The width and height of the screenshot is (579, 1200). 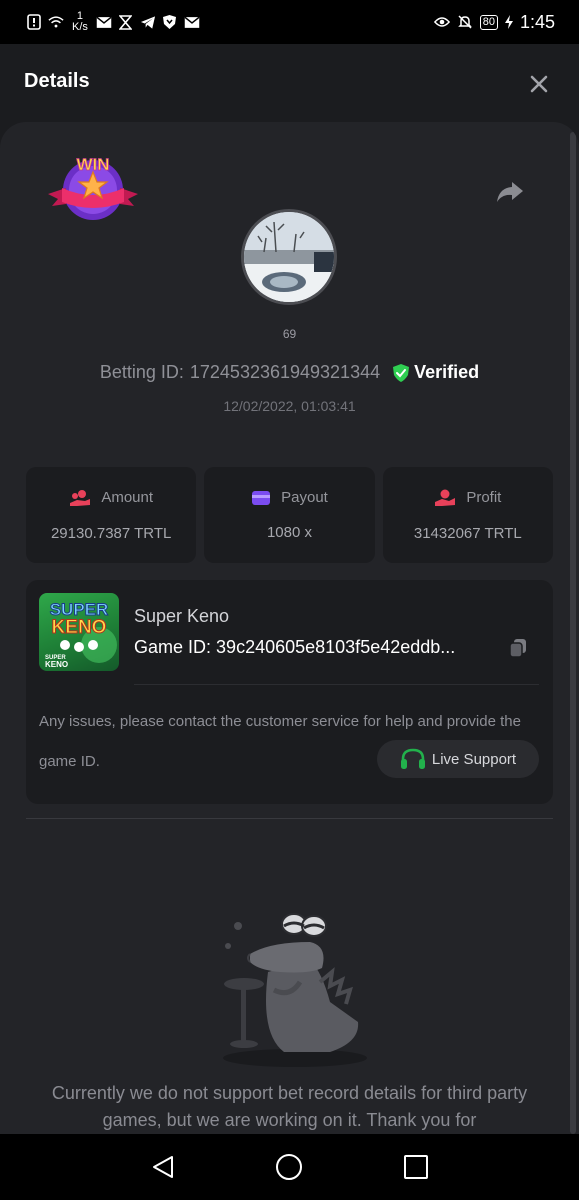 I want to click on super-keno-logo: SUPER KENO SUPER KENO, so click(x=81, y=634).